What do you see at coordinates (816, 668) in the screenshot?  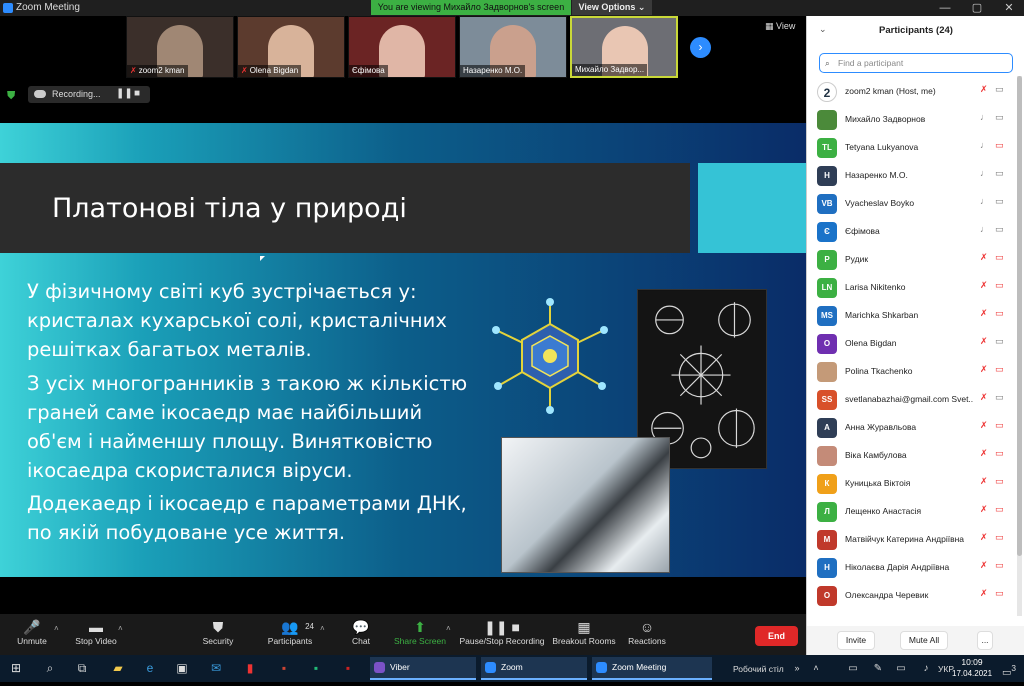 I see `tray-up-icon: ˄` at bounding box center [816, 668].